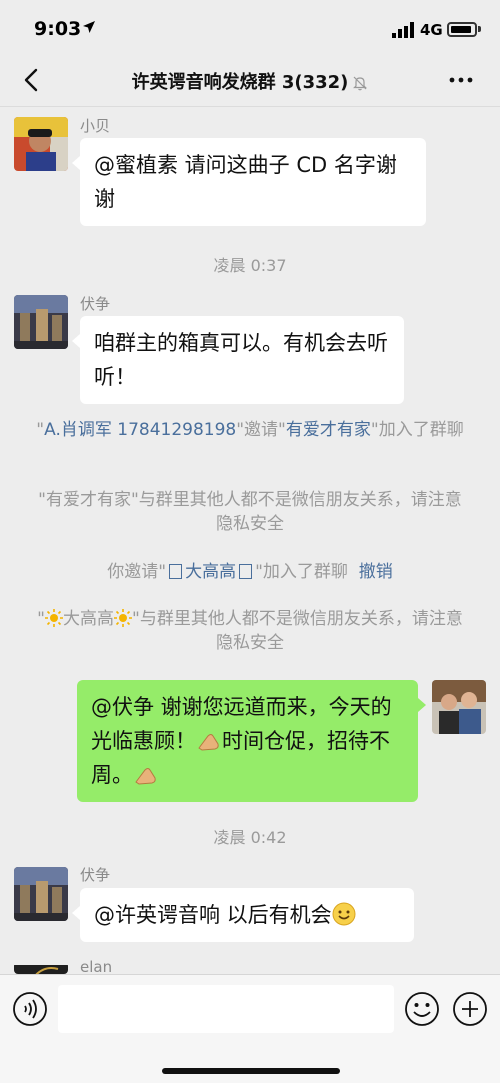 Image resolution: width=500 pixels, height=1083 pixels. I want to click on user-link: 有爱才有家, so click(328, 430).